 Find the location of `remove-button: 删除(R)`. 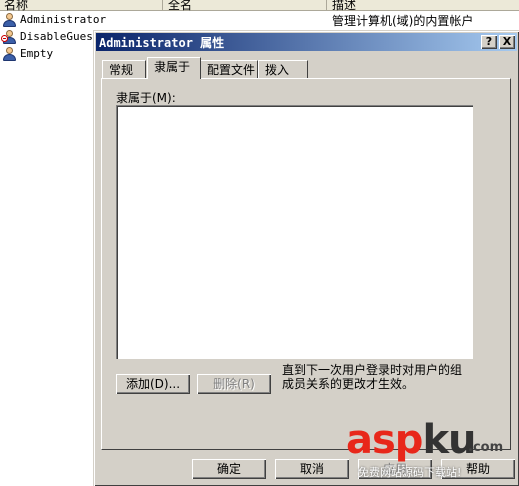

remove-button: 删除(R) is located at coordinates (234, 384).